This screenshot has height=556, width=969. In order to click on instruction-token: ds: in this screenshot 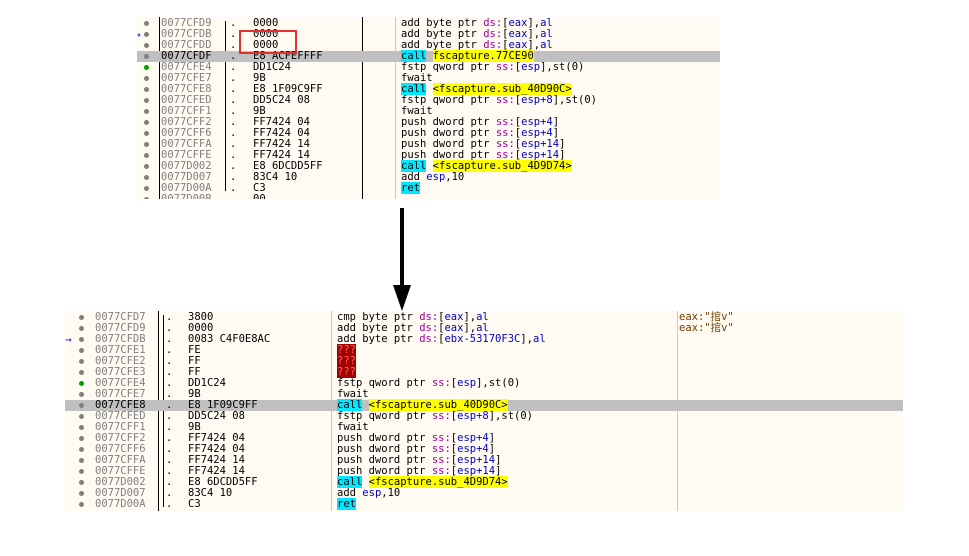, I will do `click(429, 339)`.